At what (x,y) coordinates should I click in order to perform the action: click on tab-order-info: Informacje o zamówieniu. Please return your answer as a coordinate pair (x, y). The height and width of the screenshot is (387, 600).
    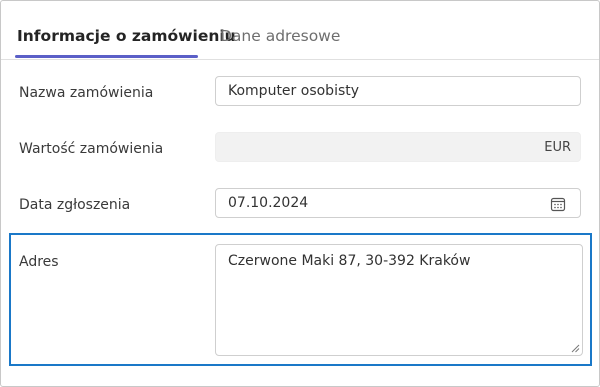
    Looking at the image, I should click on (126, 36).